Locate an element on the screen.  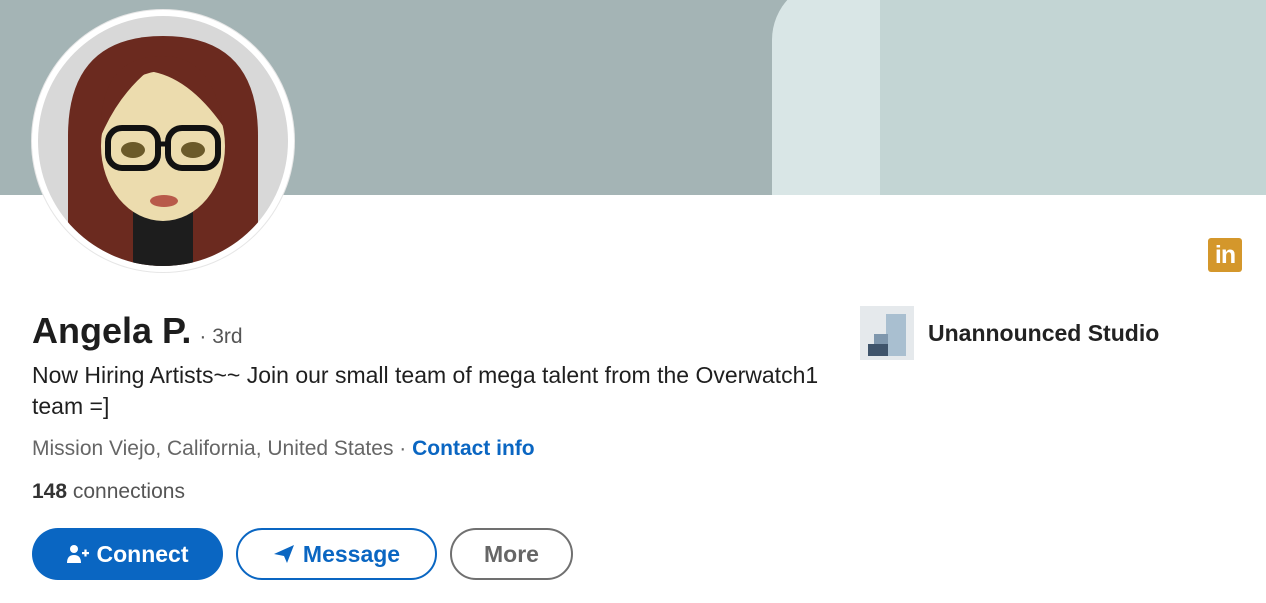
location: Mission Viejo, California, United States is located at coordinates (213, 448).